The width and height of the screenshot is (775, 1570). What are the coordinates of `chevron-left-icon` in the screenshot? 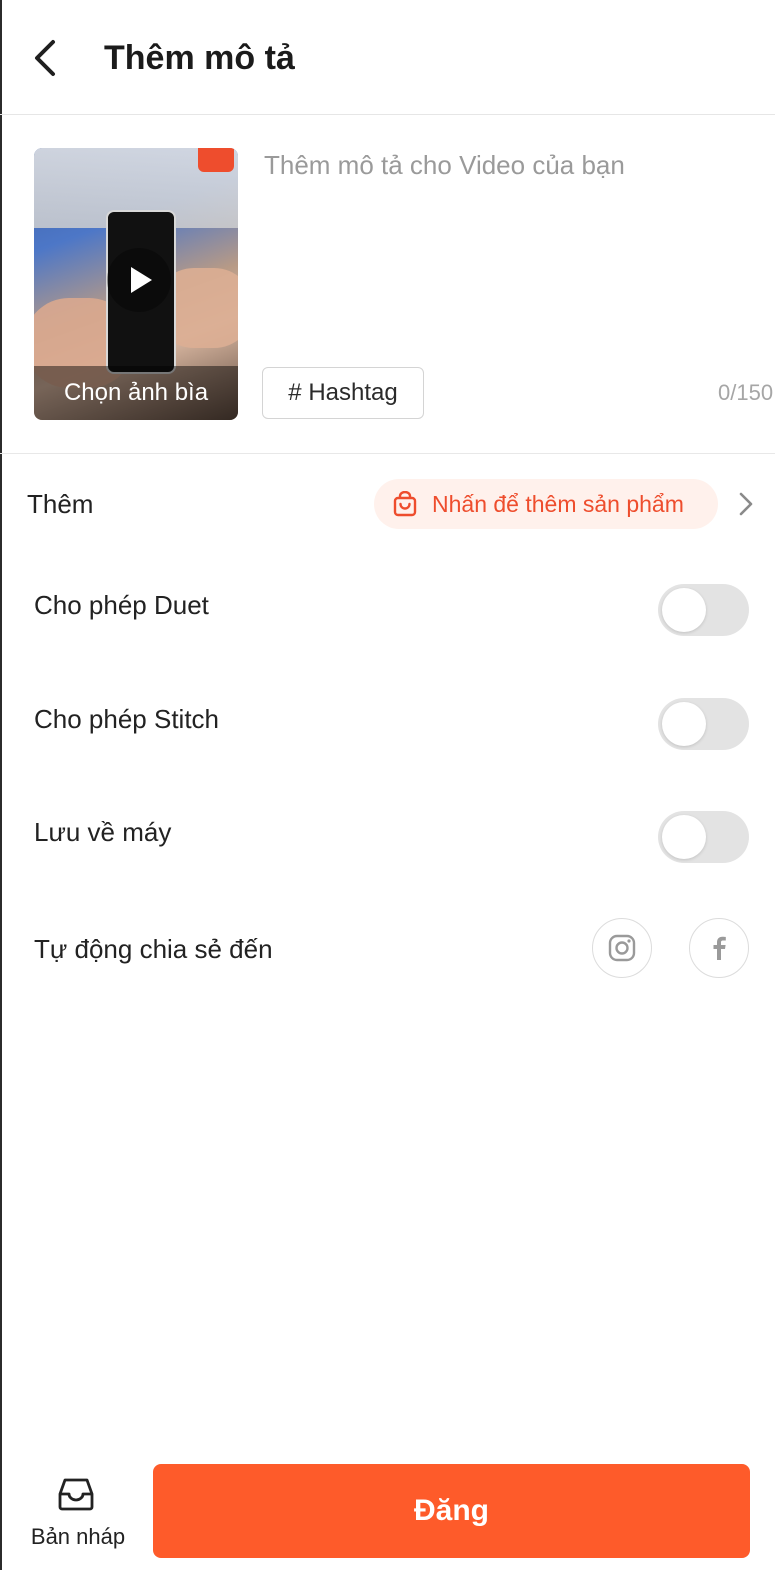 It's located at (45, 58).